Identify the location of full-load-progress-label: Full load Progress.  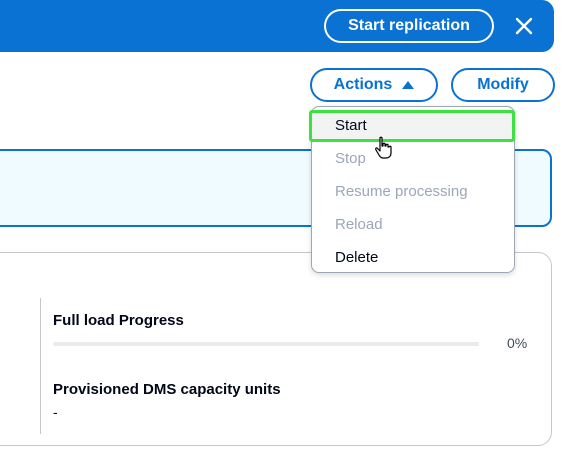
(118, 320).